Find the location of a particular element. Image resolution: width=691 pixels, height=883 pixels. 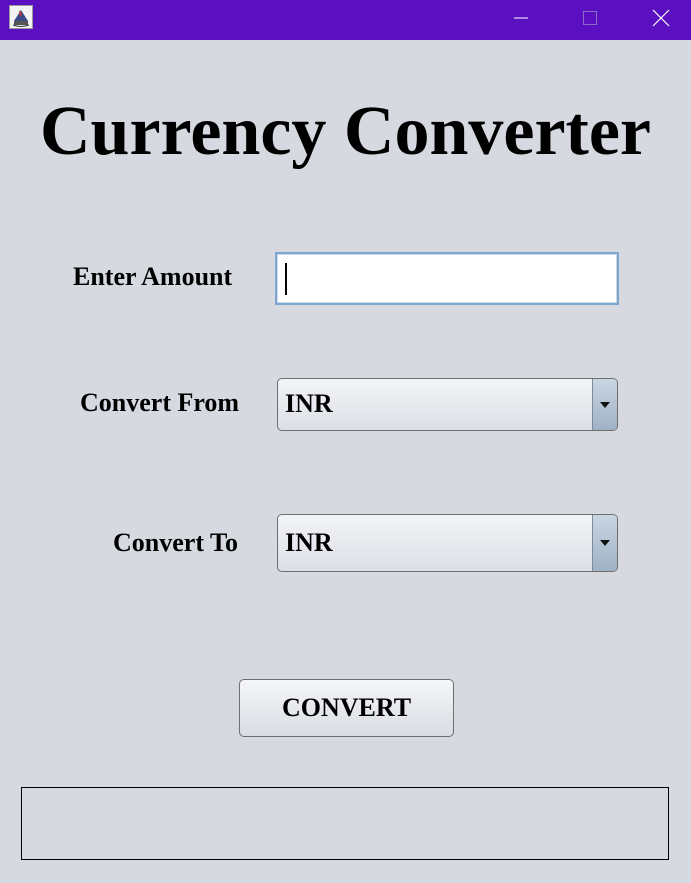

convert-to-select: INR is located at coordinates (447, 543).